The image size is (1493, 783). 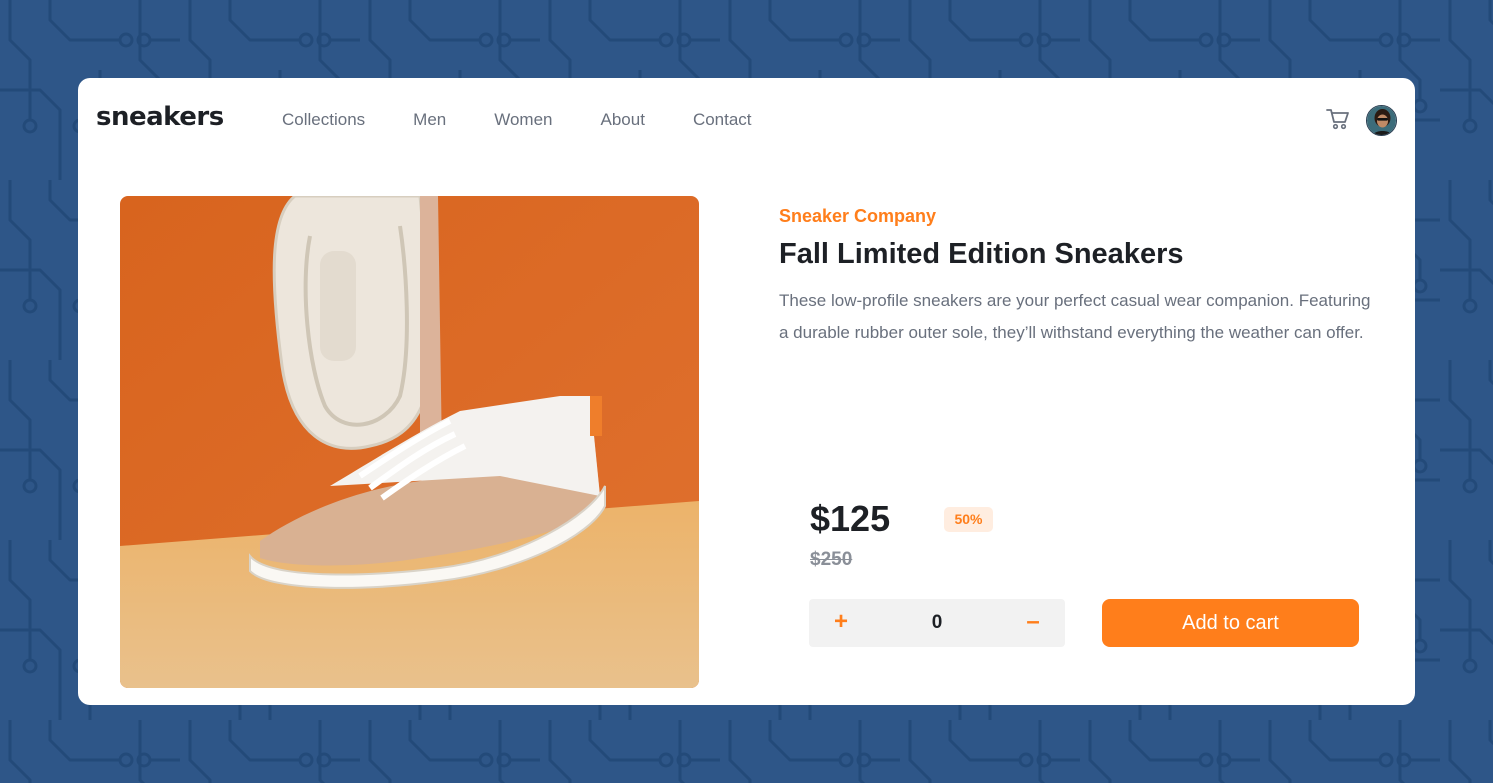 I want to click on quantity-value: 0, so click(x=937, y=622).